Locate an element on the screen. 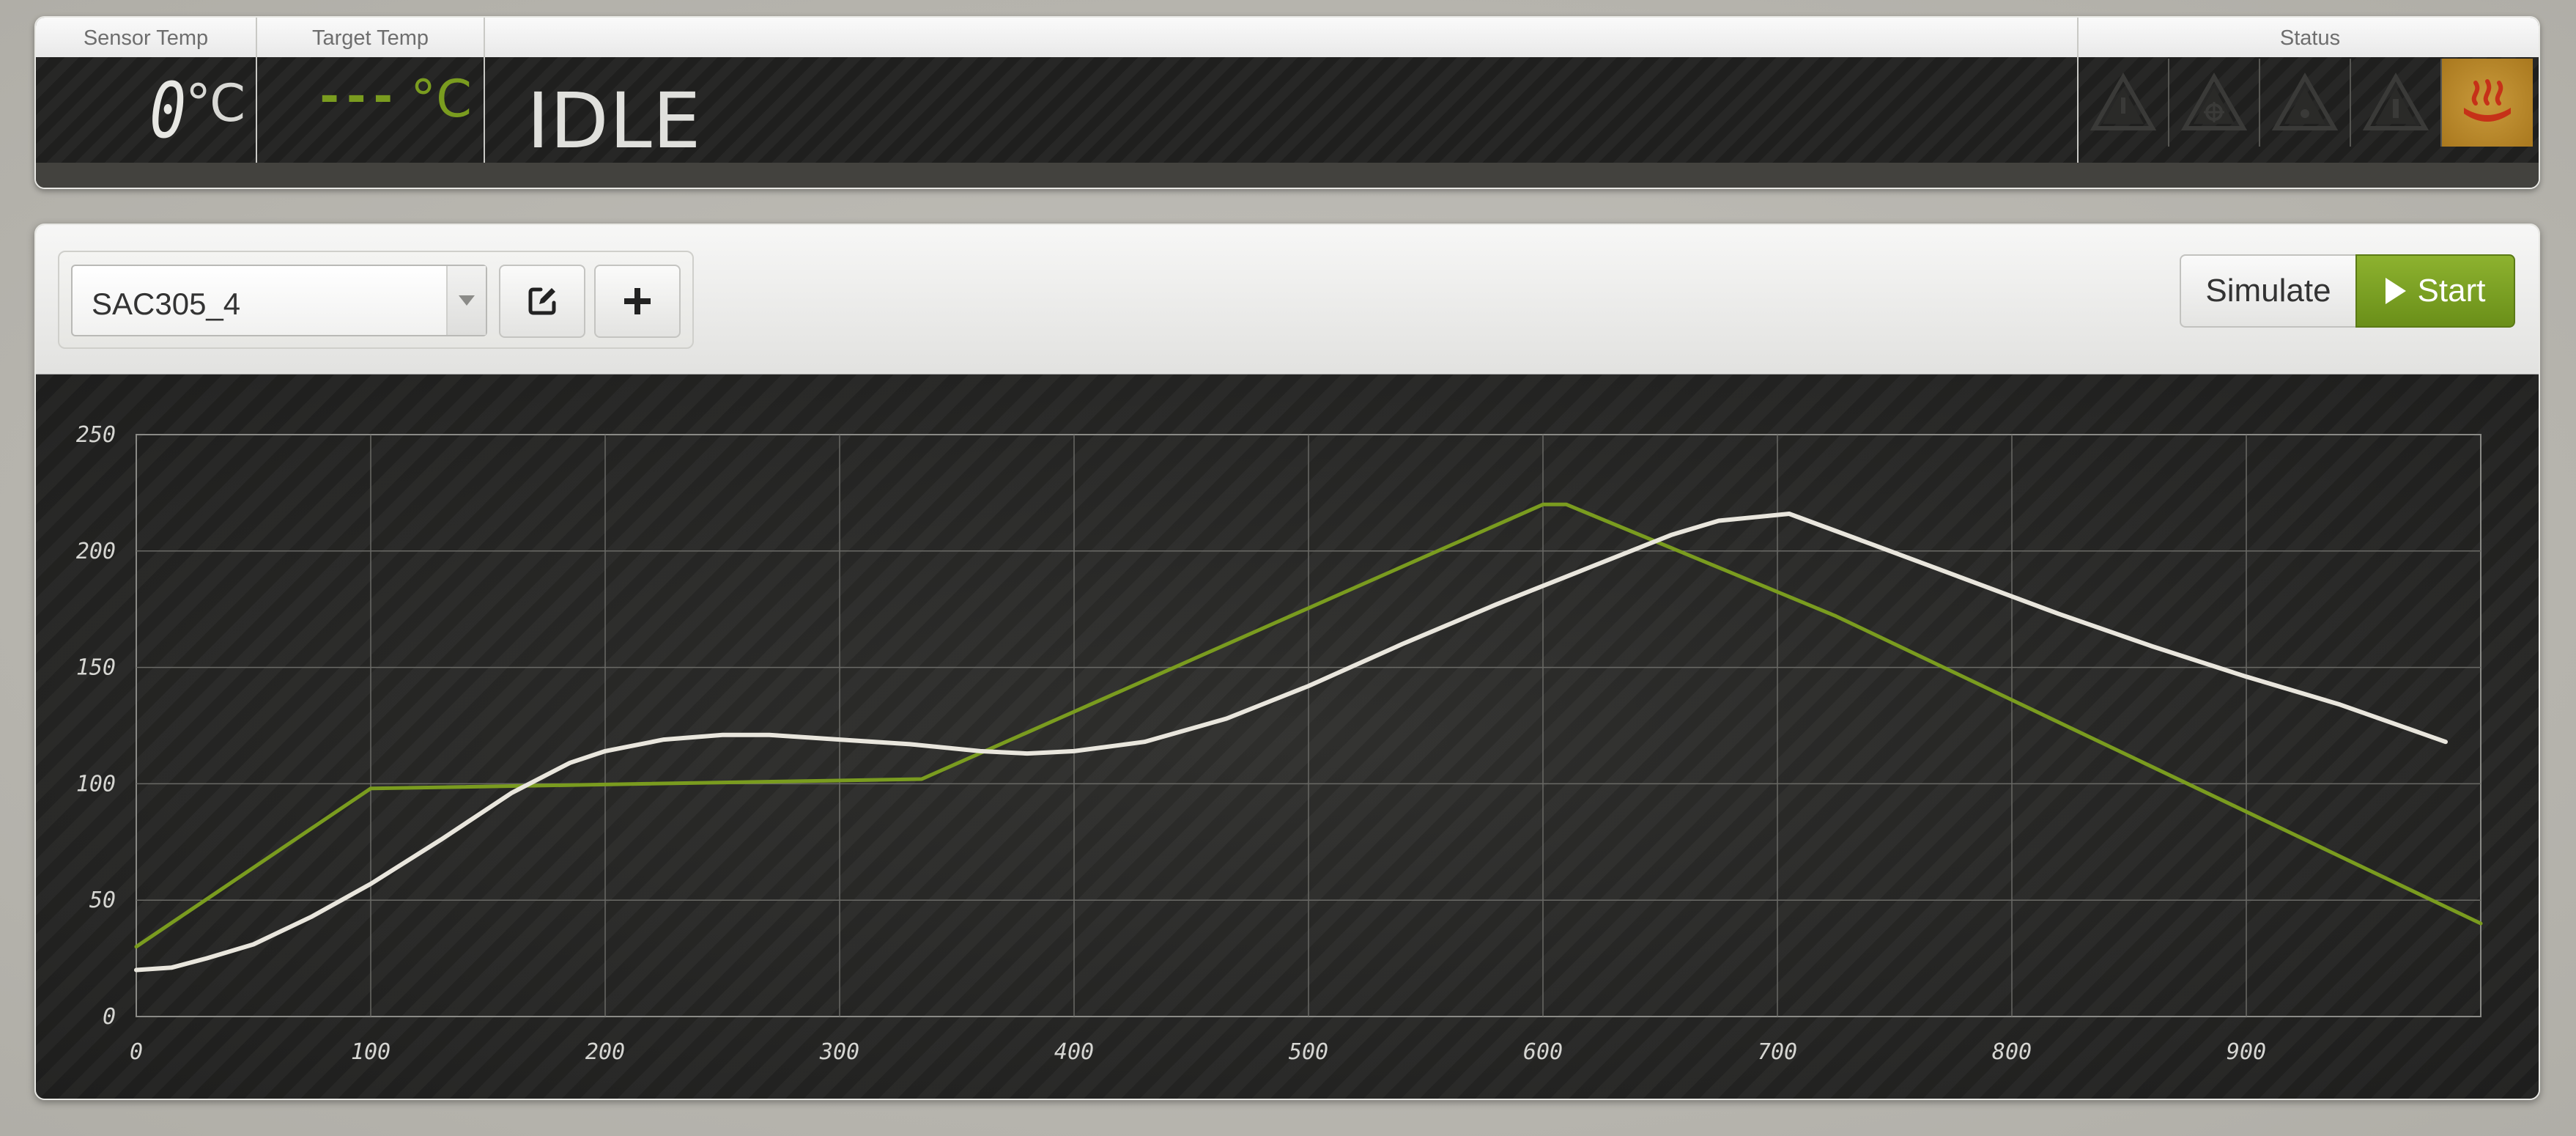 This screenshot has height=1136, width=2576. start-button: Start is located at coordinates (2435, 291).